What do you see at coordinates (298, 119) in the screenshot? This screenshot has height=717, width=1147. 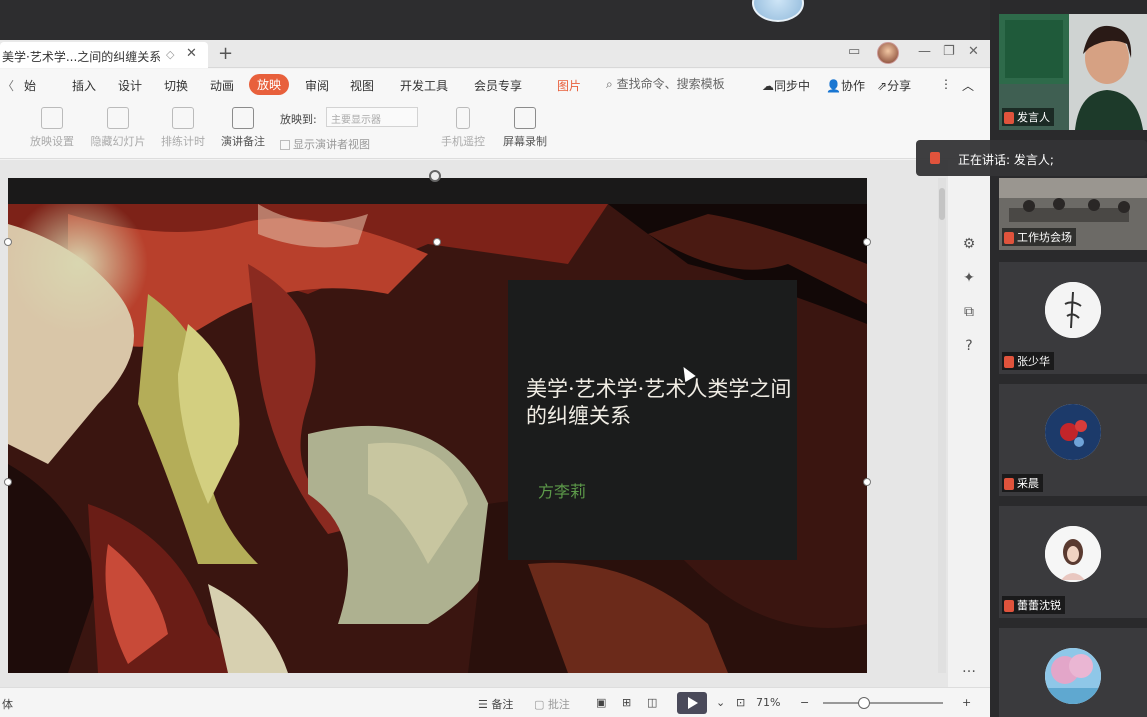 I see `monitor-label: 放映到:` at bounding box center [298, 119].